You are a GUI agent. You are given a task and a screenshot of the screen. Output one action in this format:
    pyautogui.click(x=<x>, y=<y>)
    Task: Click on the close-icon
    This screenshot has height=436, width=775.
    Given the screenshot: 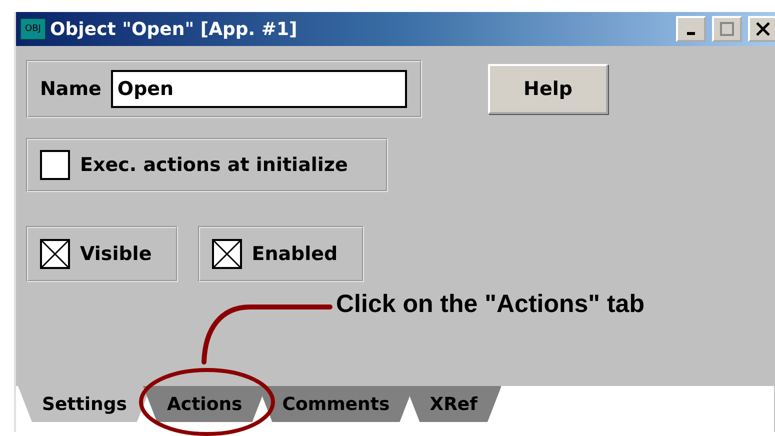 What is the action you would take?
    pyautogui.click(x=763, y=29)
    